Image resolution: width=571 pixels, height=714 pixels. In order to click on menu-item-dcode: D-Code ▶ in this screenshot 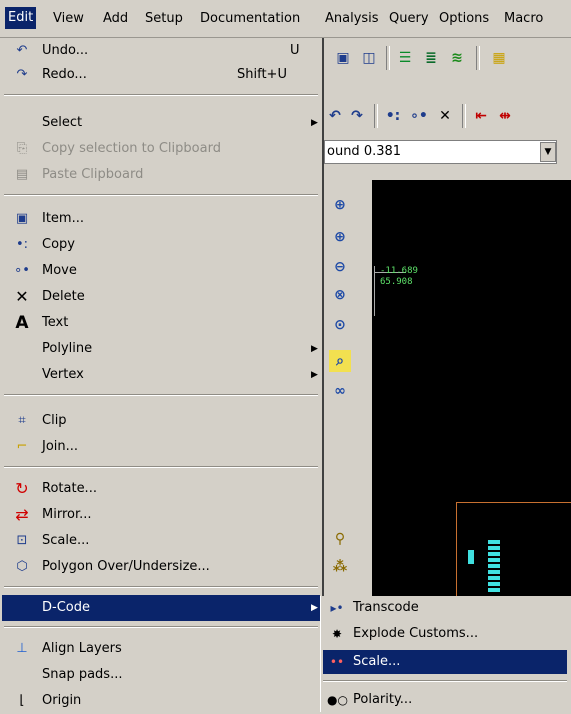, I will do `click(161, 608)`.